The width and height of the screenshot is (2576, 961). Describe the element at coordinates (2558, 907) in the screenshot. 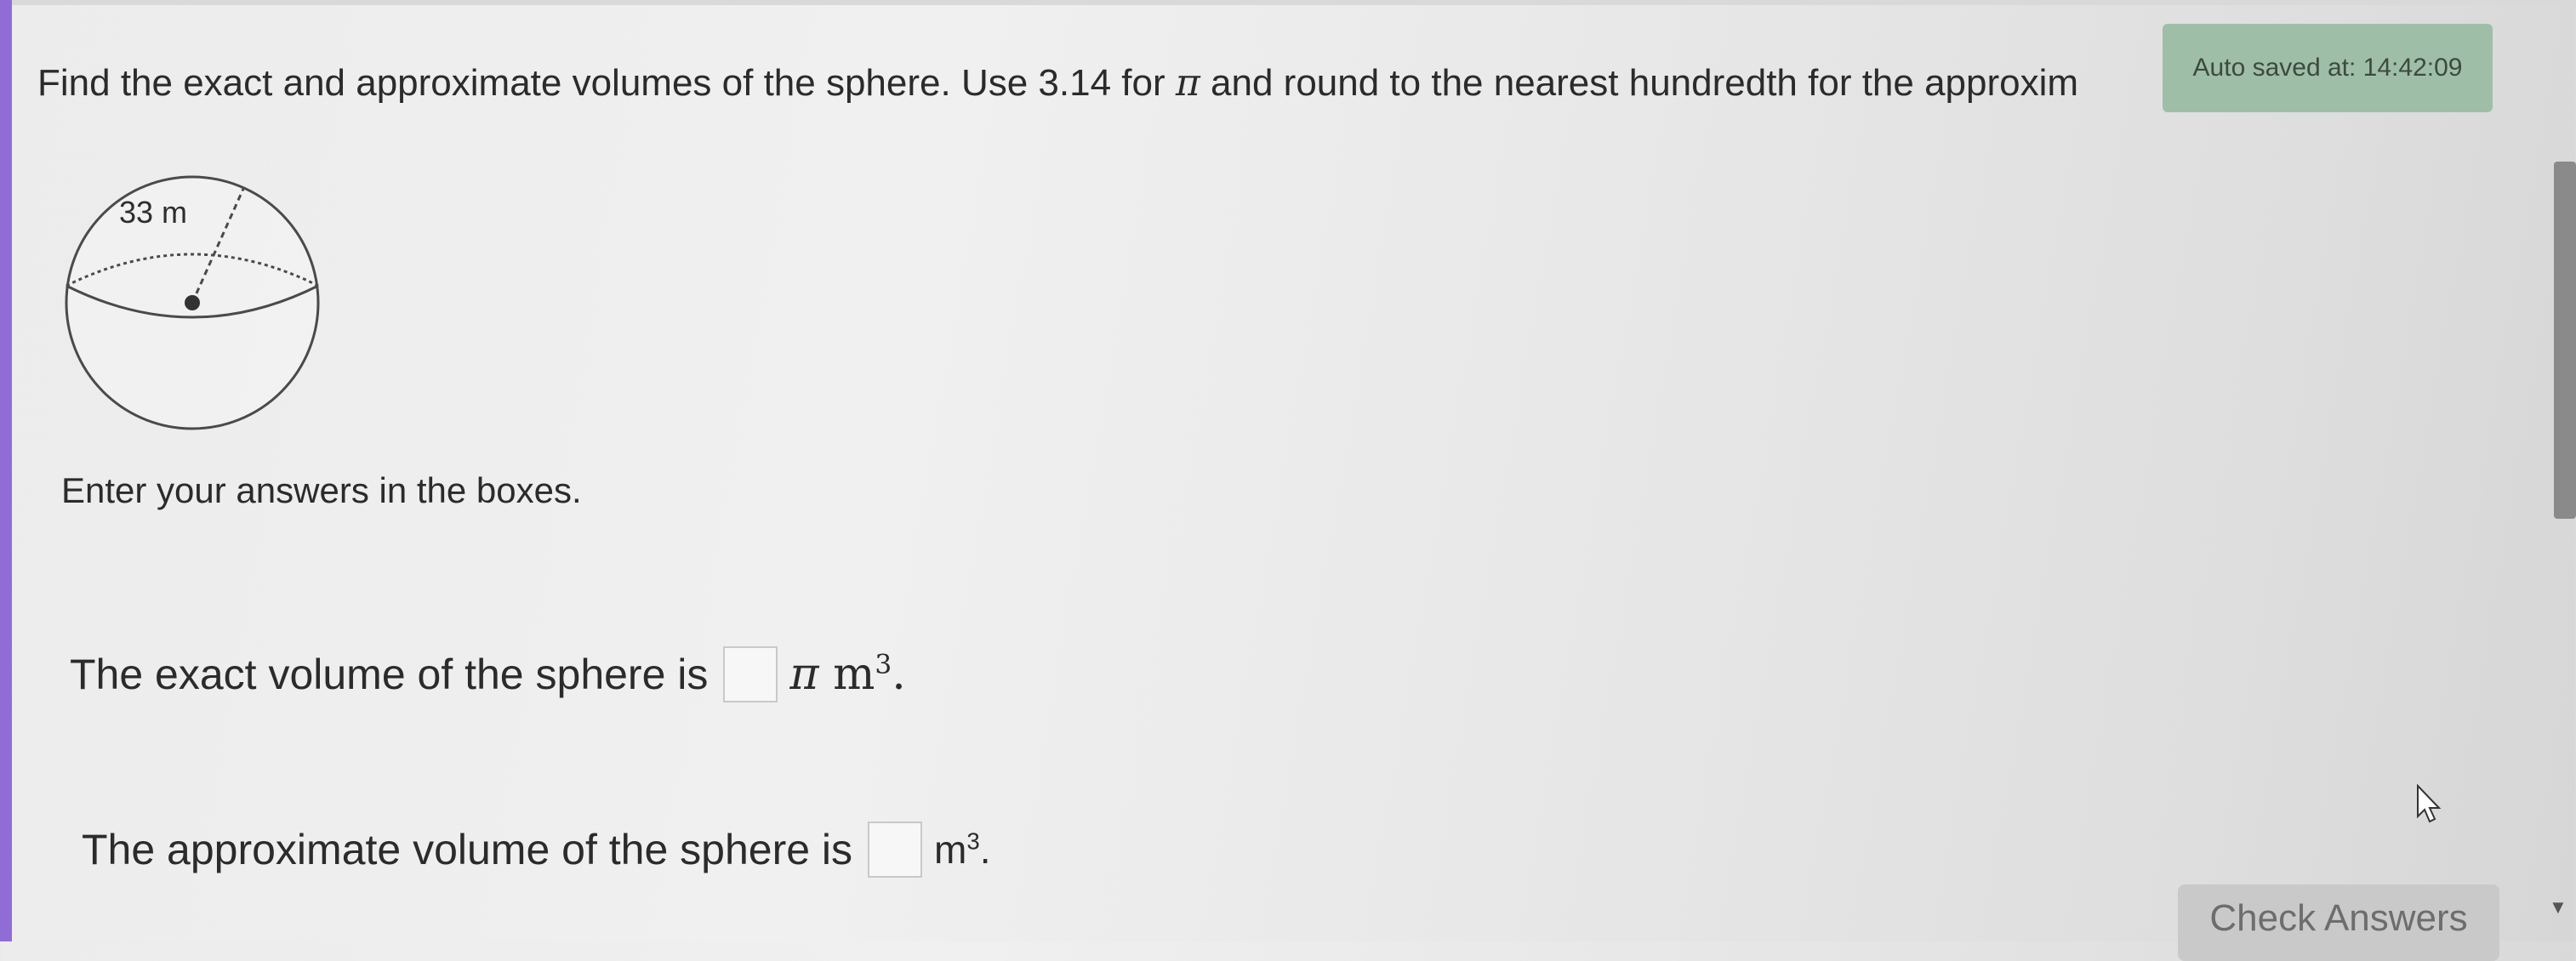

I see `scroll-down-arrow-icon: ▼` at that location.